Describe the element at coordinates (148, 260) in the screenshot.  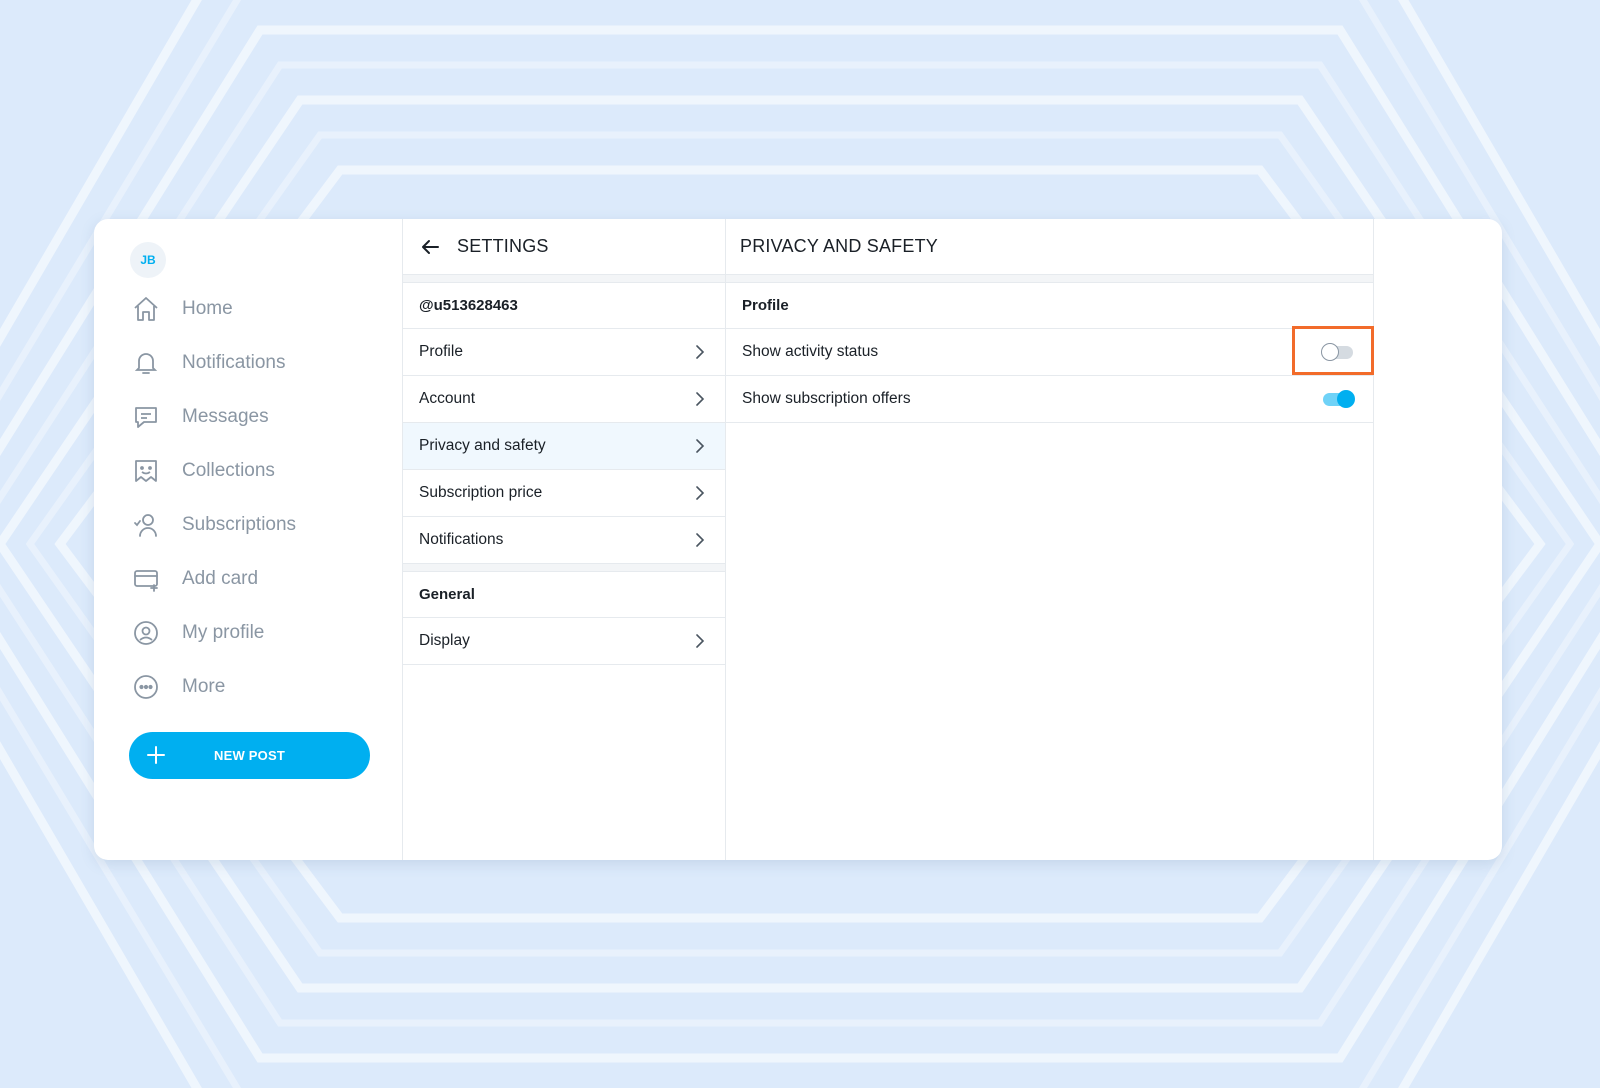
I see `avatar: JB` at that location.